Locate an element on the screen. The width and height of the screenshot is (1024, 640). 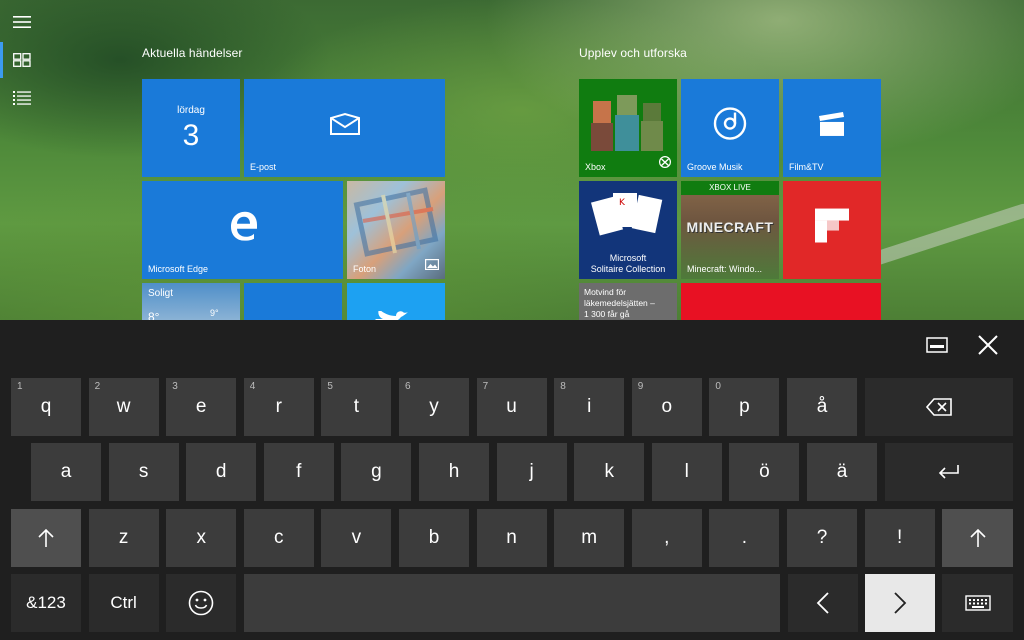
key-s: s is located at coordinates (143, 472).